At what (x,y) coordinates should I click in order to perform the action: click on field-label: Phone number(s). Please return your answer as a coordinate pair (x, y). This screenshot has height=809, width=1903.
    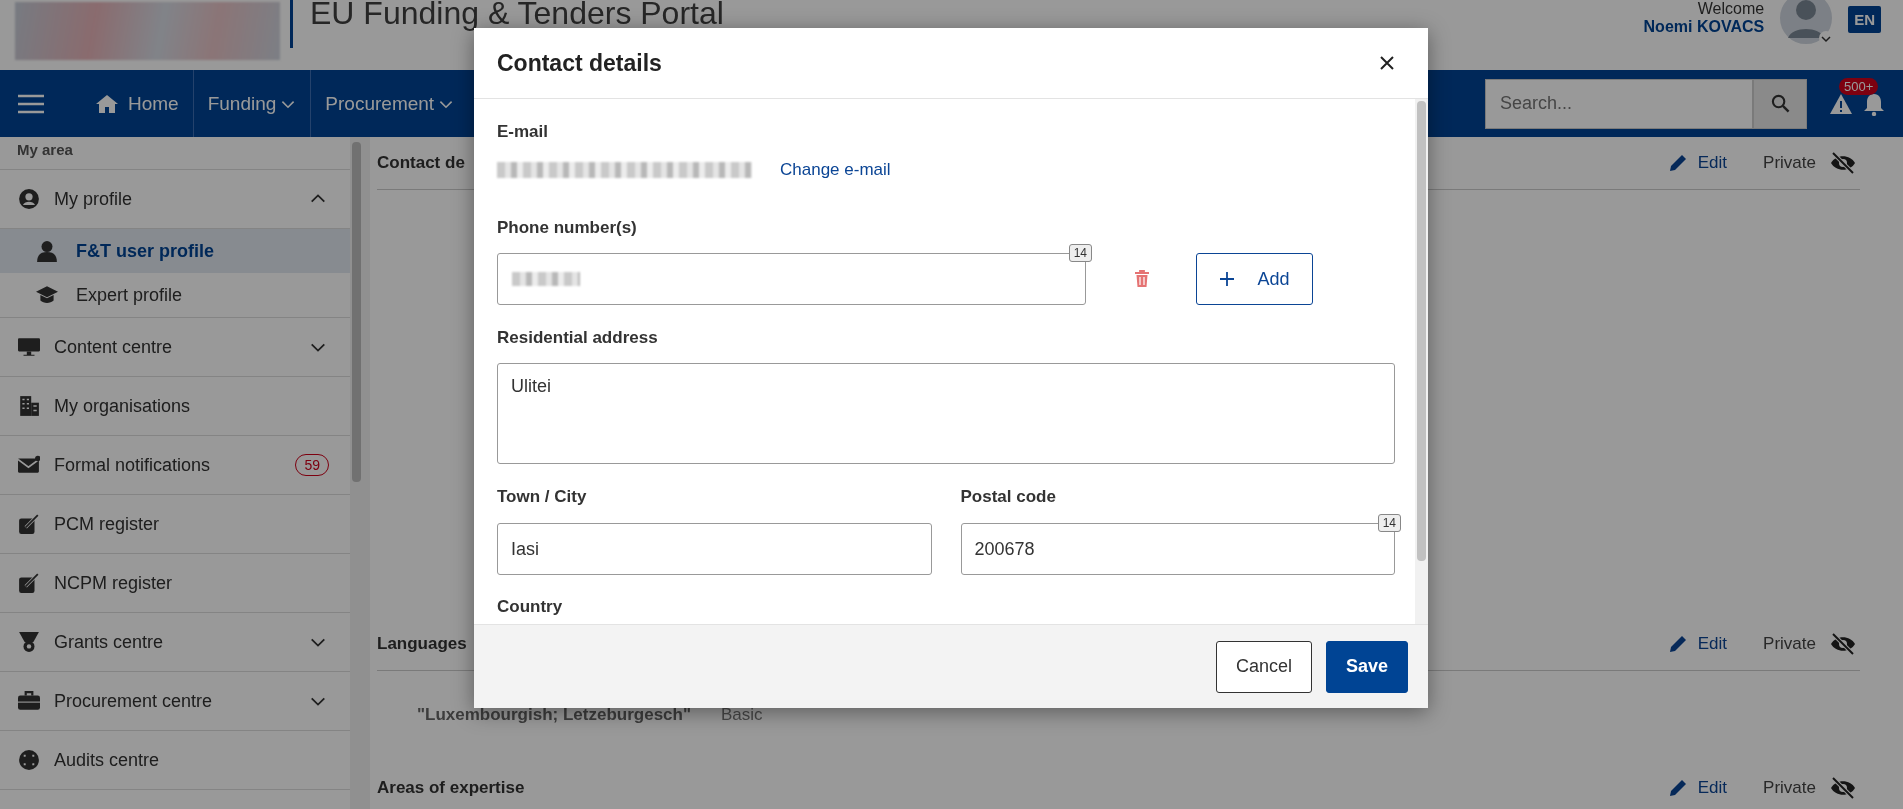
    Looking at the image, I should click on (567, 228).